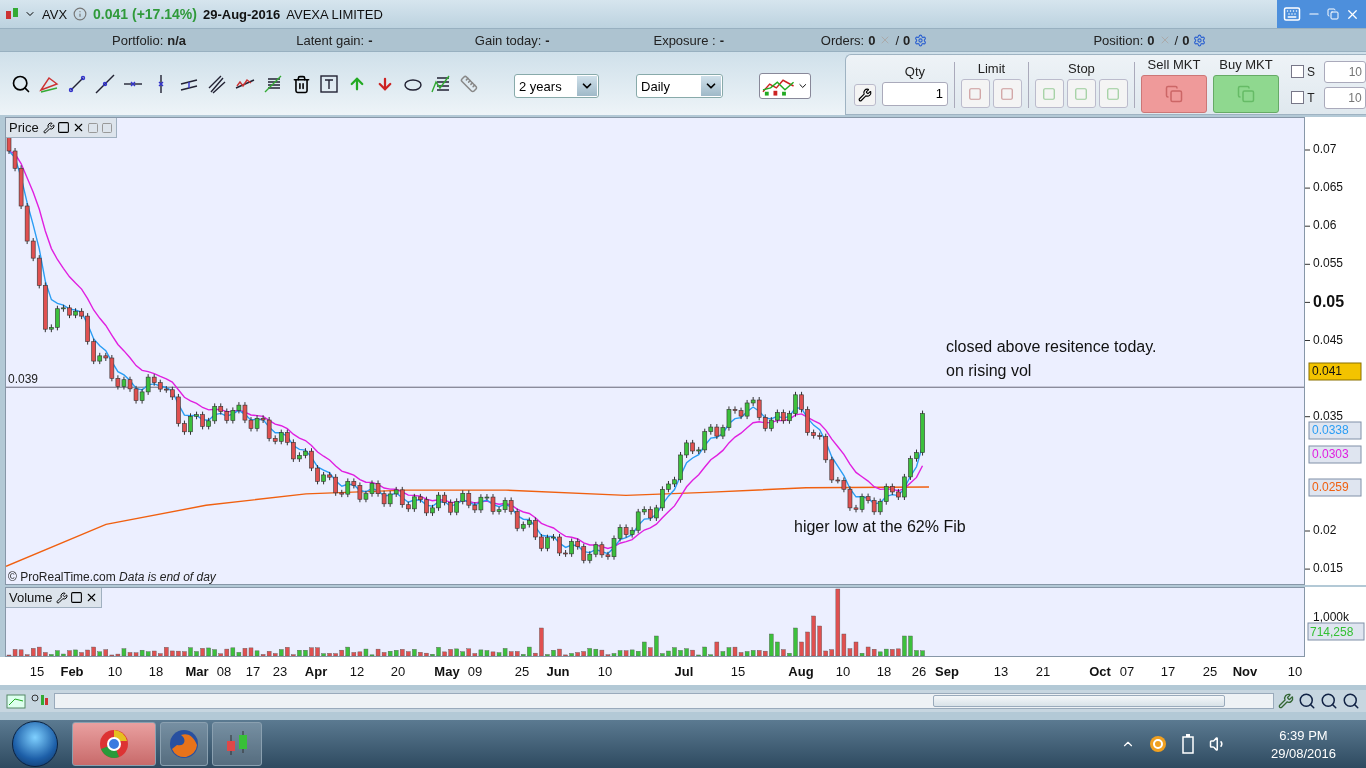  I want to click on axis-label: 1,000k, so click(1331, 617).